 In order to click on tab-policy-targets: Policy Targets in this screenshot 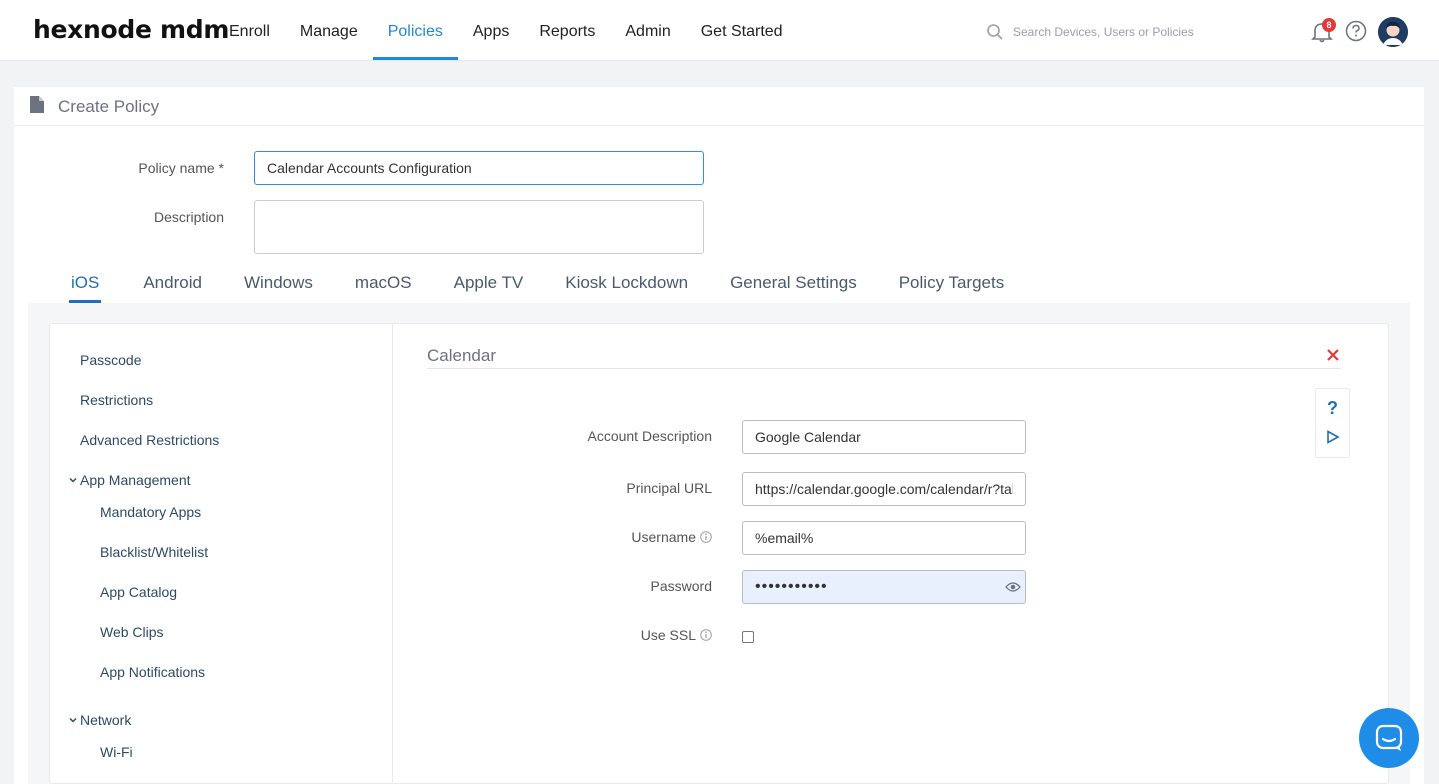, I will do `click(952, 286)`.